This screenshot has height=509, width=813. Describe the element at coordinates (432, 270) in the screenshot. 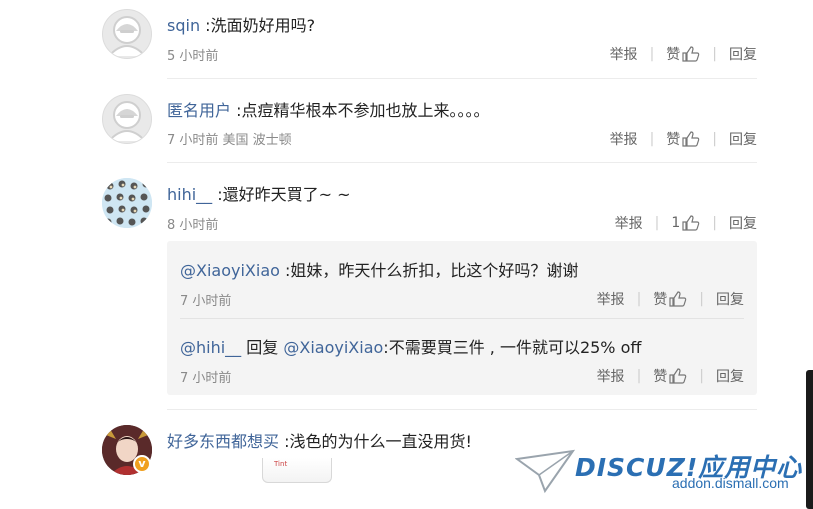

I see `reply-text: :姐妹，昨天什么折扣，比这个好吗？谢谢` at that location.